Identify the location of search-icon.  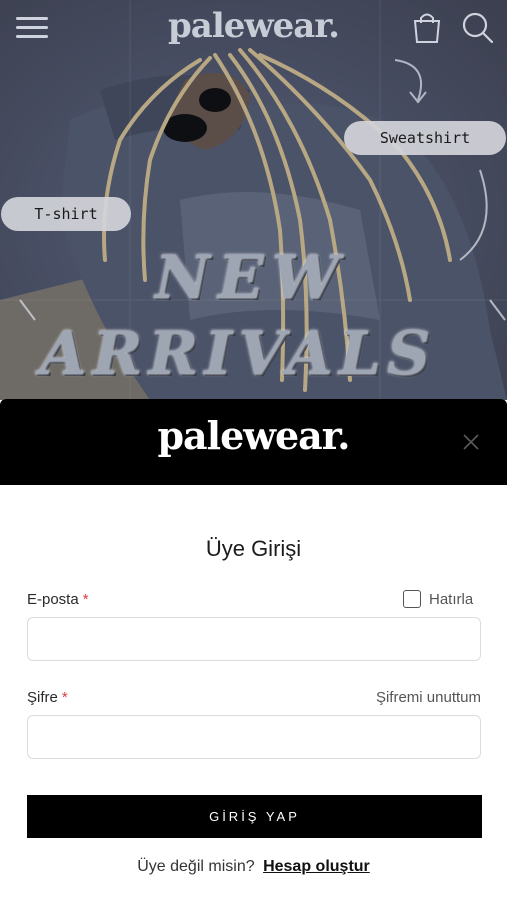
(477, 27).